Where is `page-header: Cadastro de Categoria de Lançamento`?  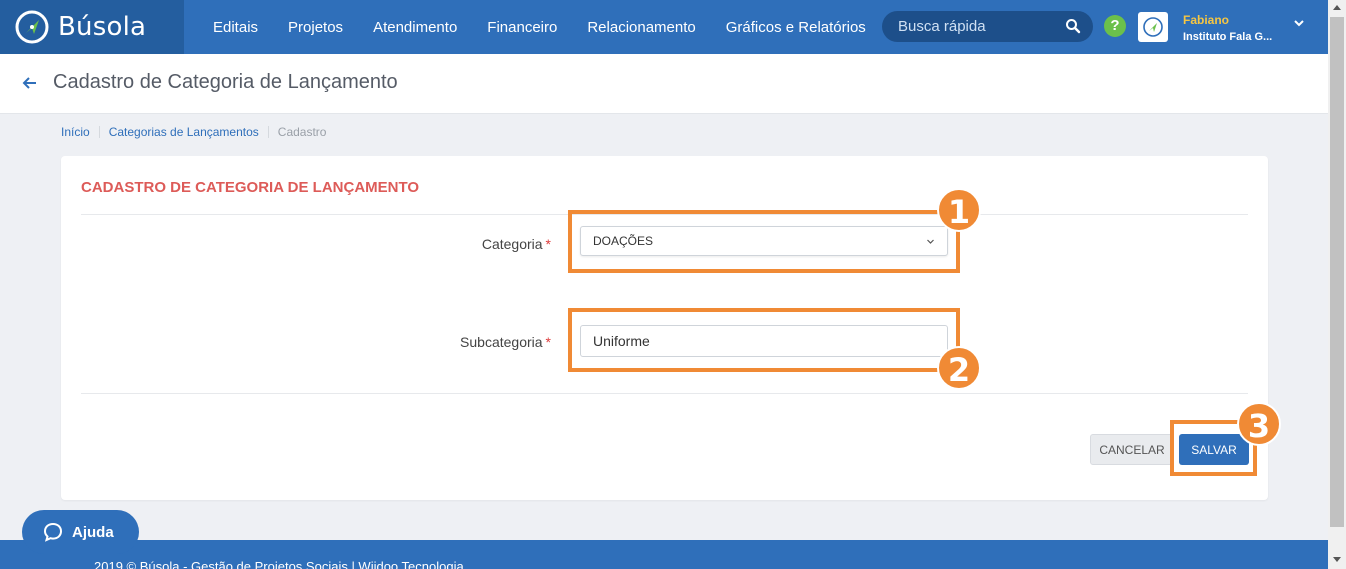 page-header: Cadastro de Categoria de Lançamento is located at coordinates (664, 84).